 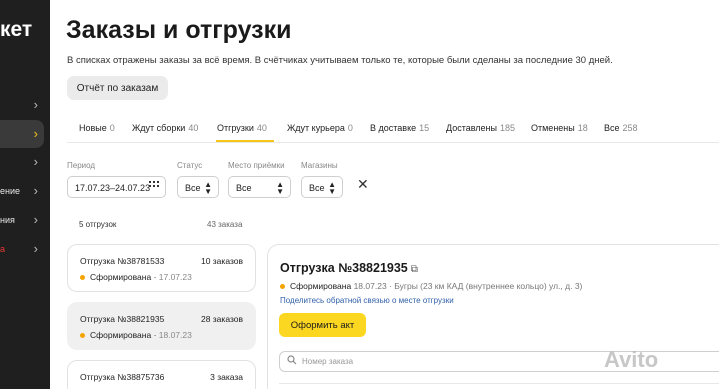 I want to click on sidebar-item-1: ›, so click(x=22, y=105).